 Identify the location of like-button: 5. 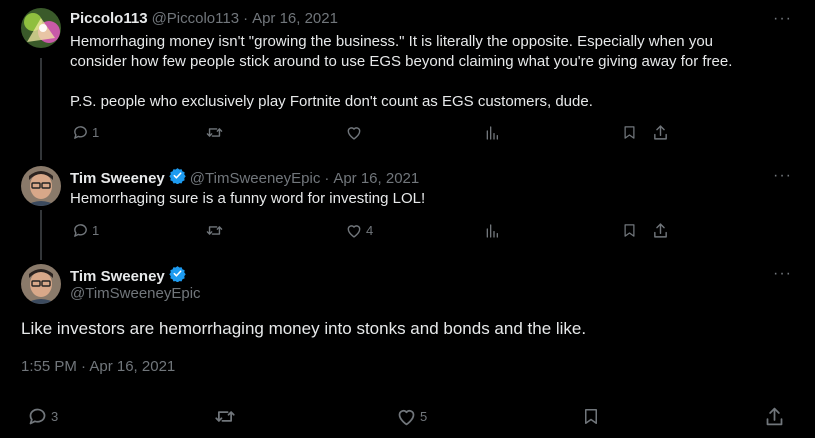
(411, 416).